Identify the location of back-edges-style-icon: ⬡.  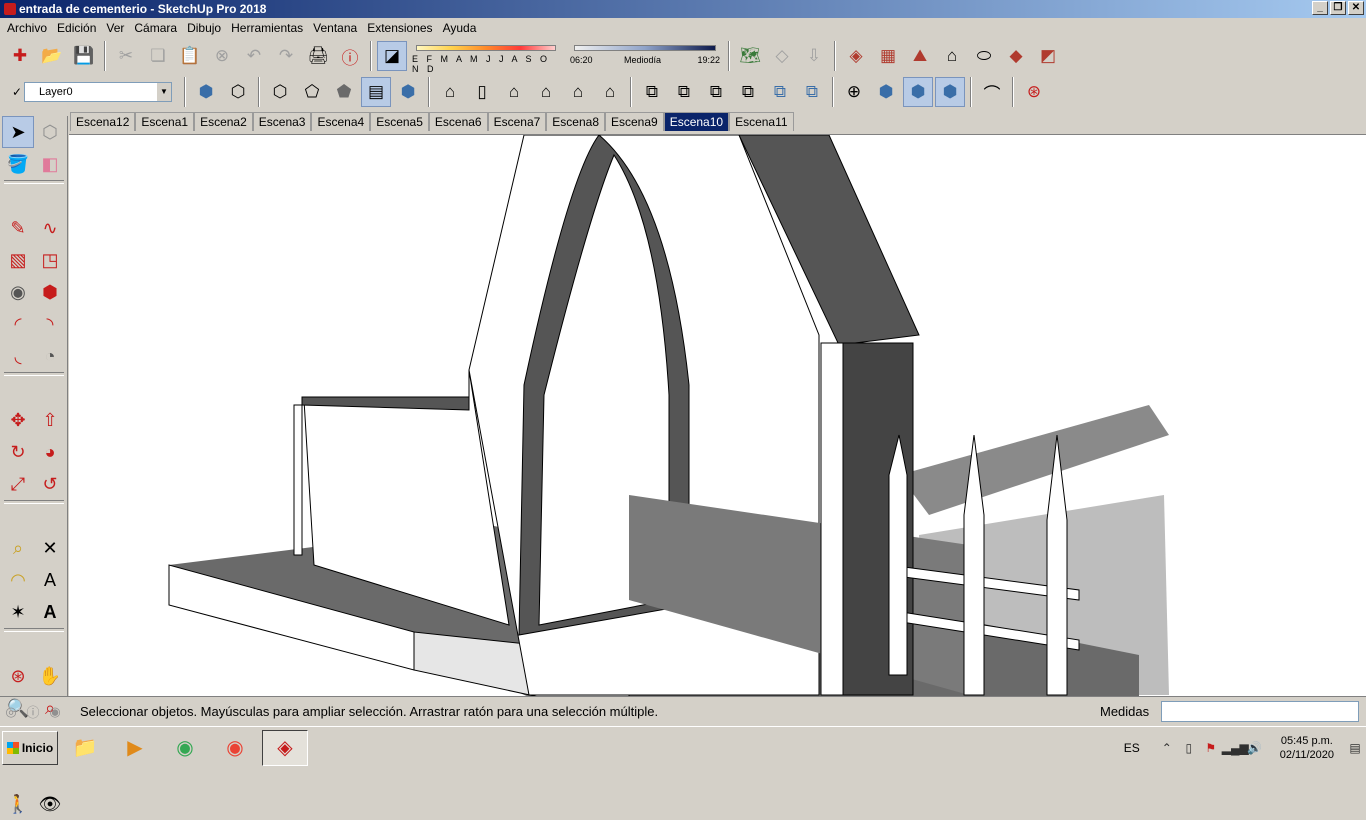
(238, 92).